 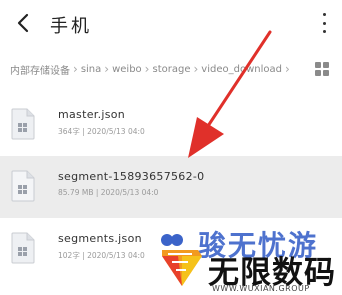 What do you see at coordinates (241, 69) in the screenshot?
I see `breadcrumb-item: video_download` at bounding box center [241, 69].